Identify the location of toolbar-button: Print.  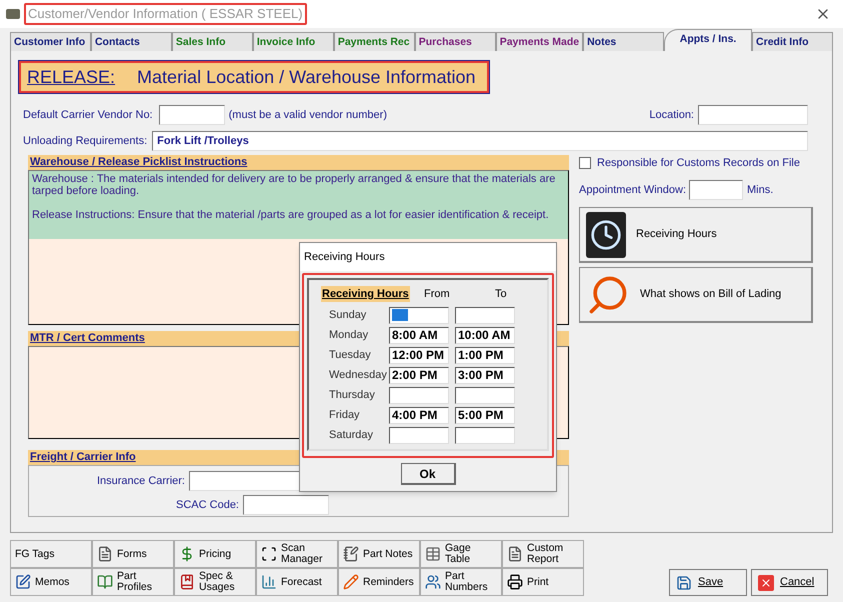
(543, 582).